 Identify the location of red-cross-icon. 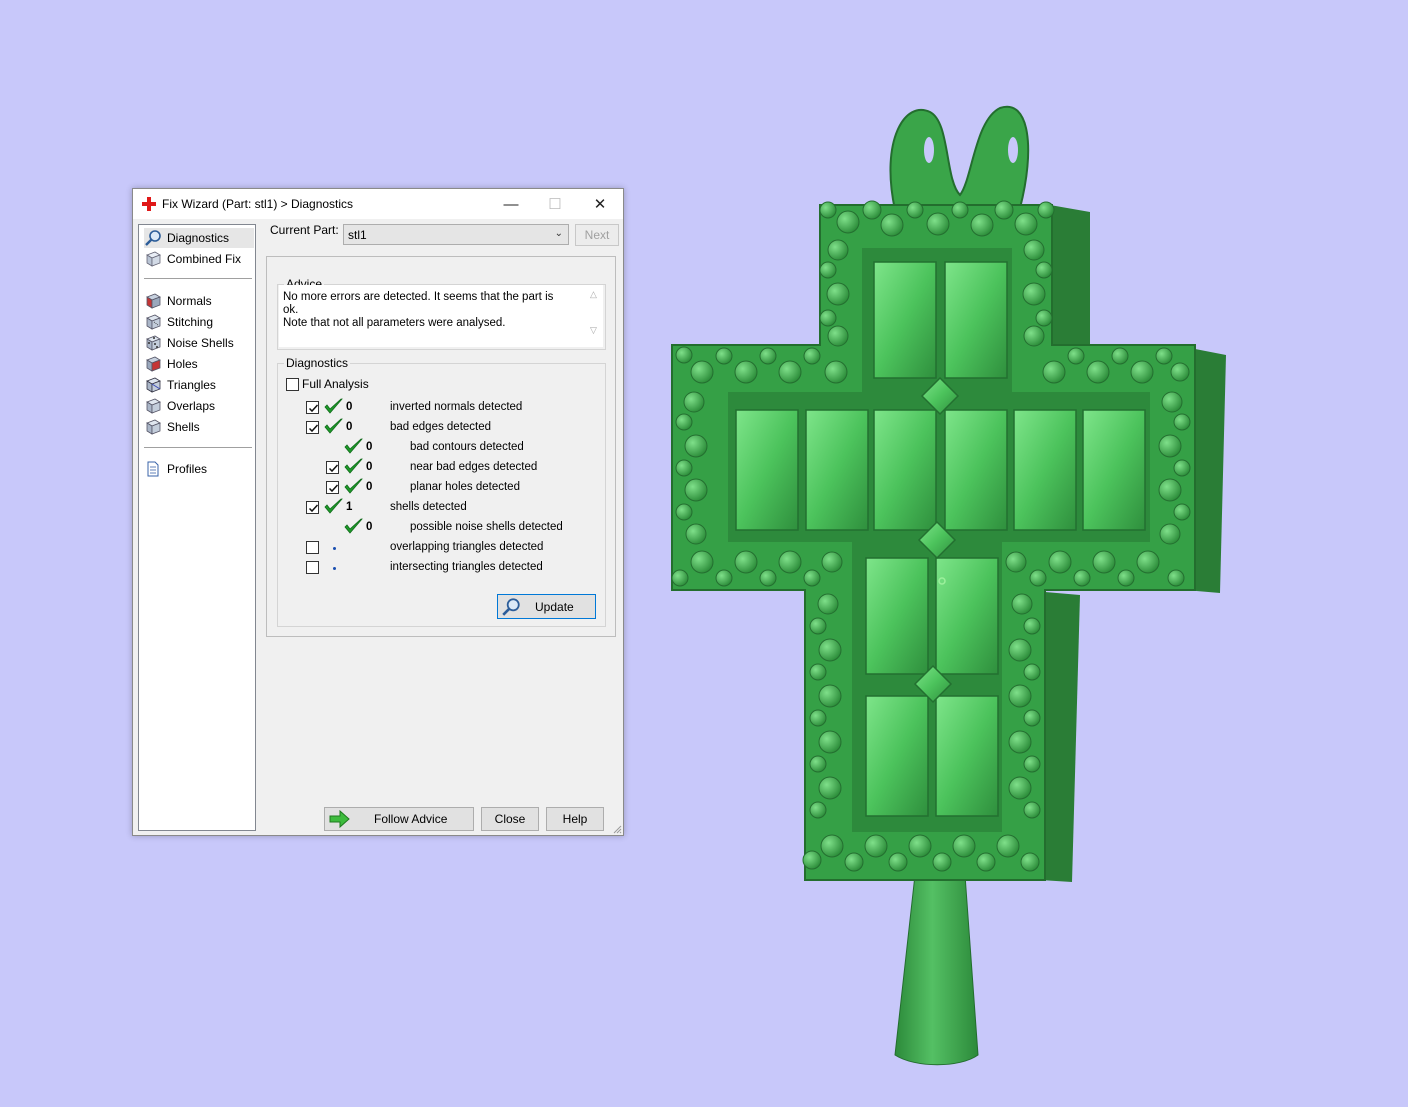
(149, 204).